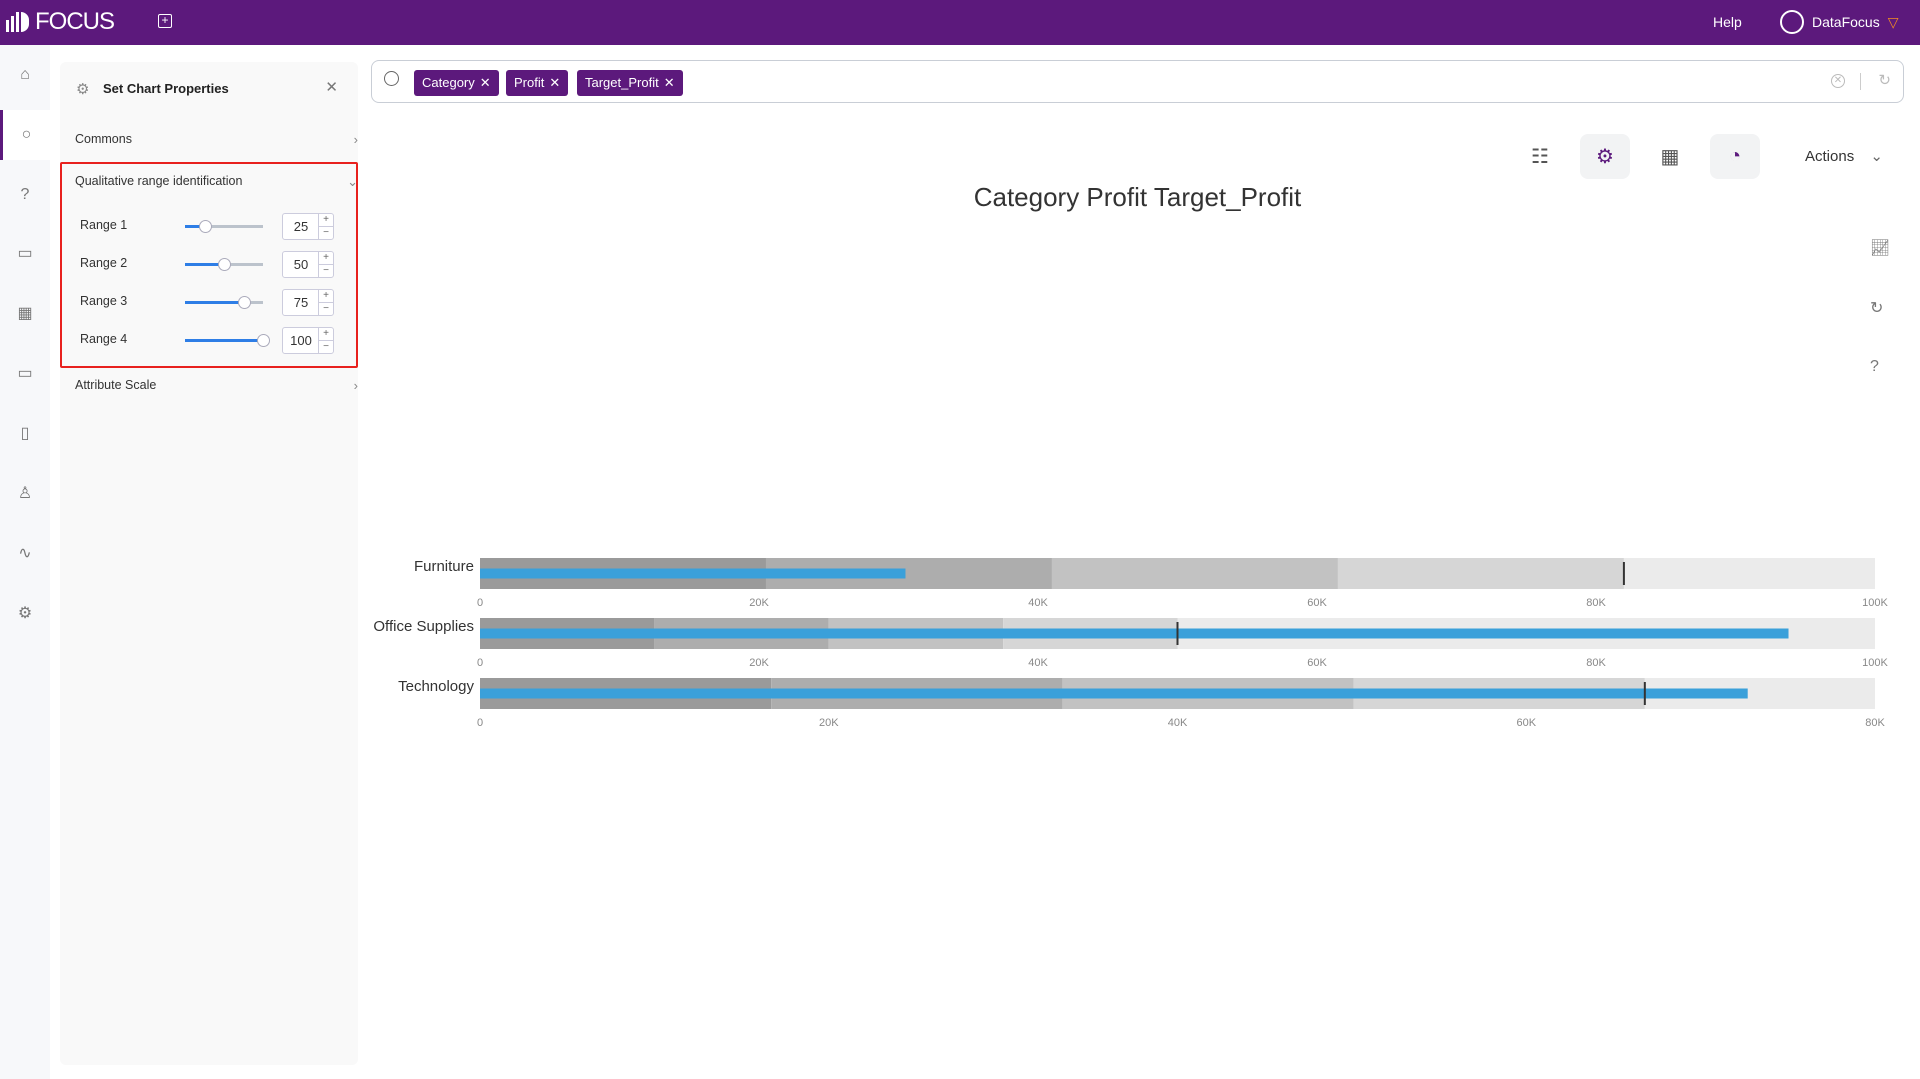  Describe the element at coordinates (436, 686) in the screenshot. I see `category-label: Technology` at that location.